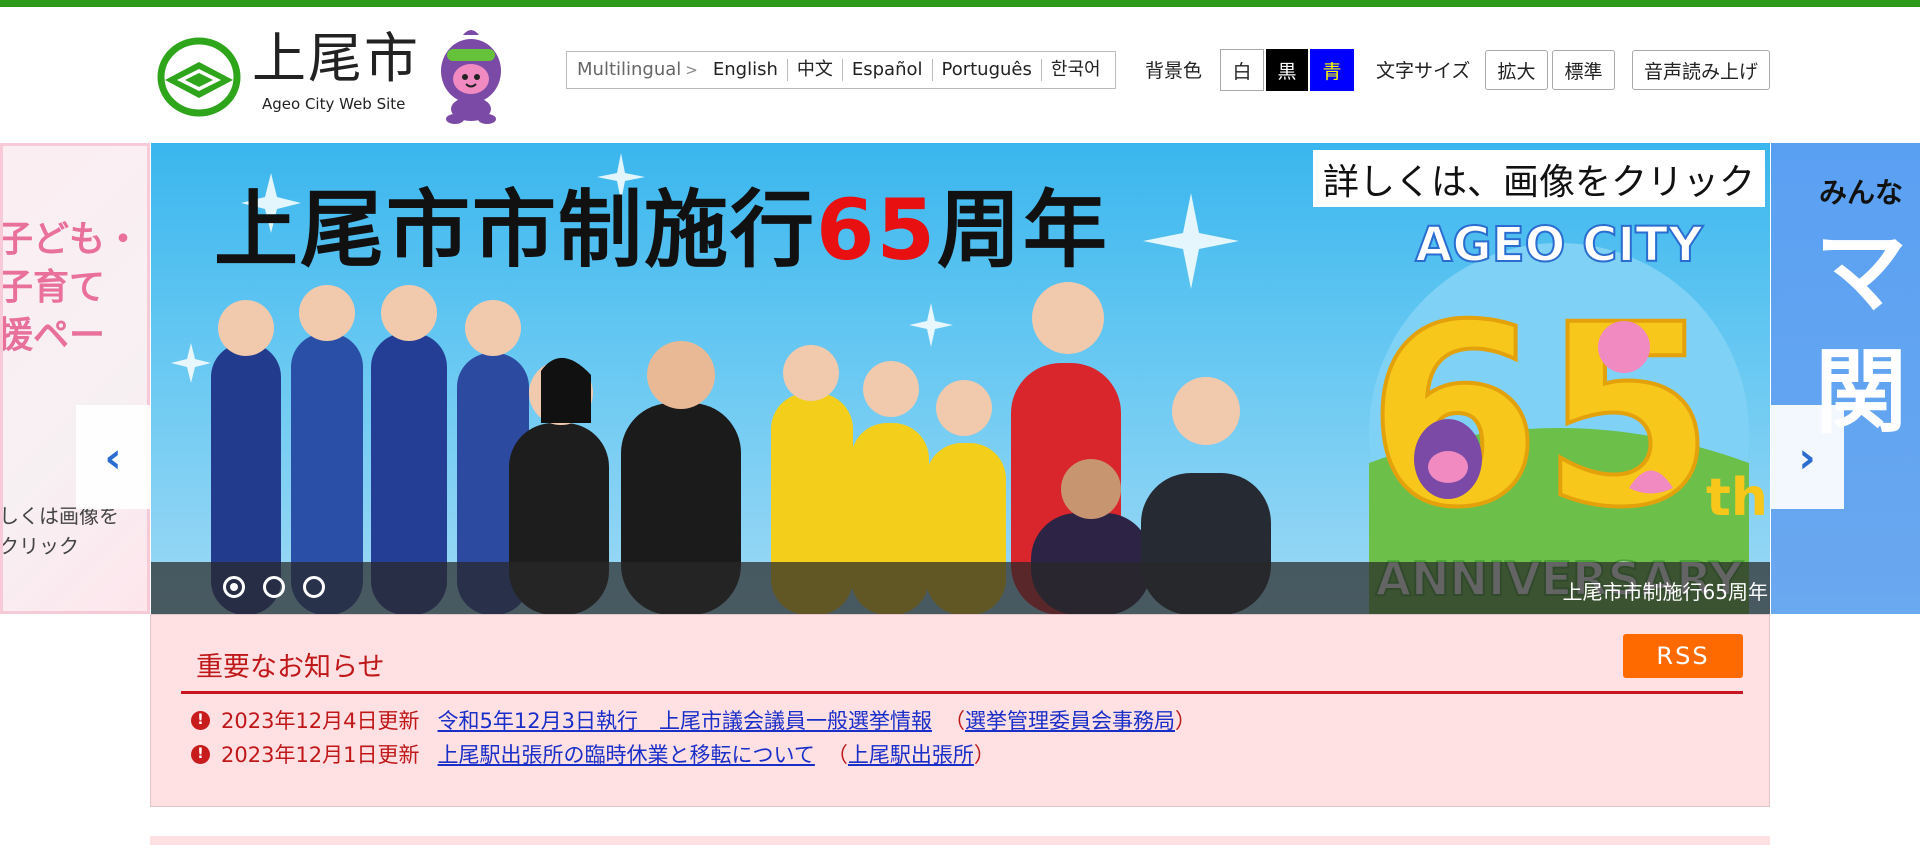 Image resolution: width=1920 pixels, height=845 pixels. What do you see at coordinates (1242, 70) in the screenshot?
I see `bg-white-button: 白` at bounding box center [1242, 70].